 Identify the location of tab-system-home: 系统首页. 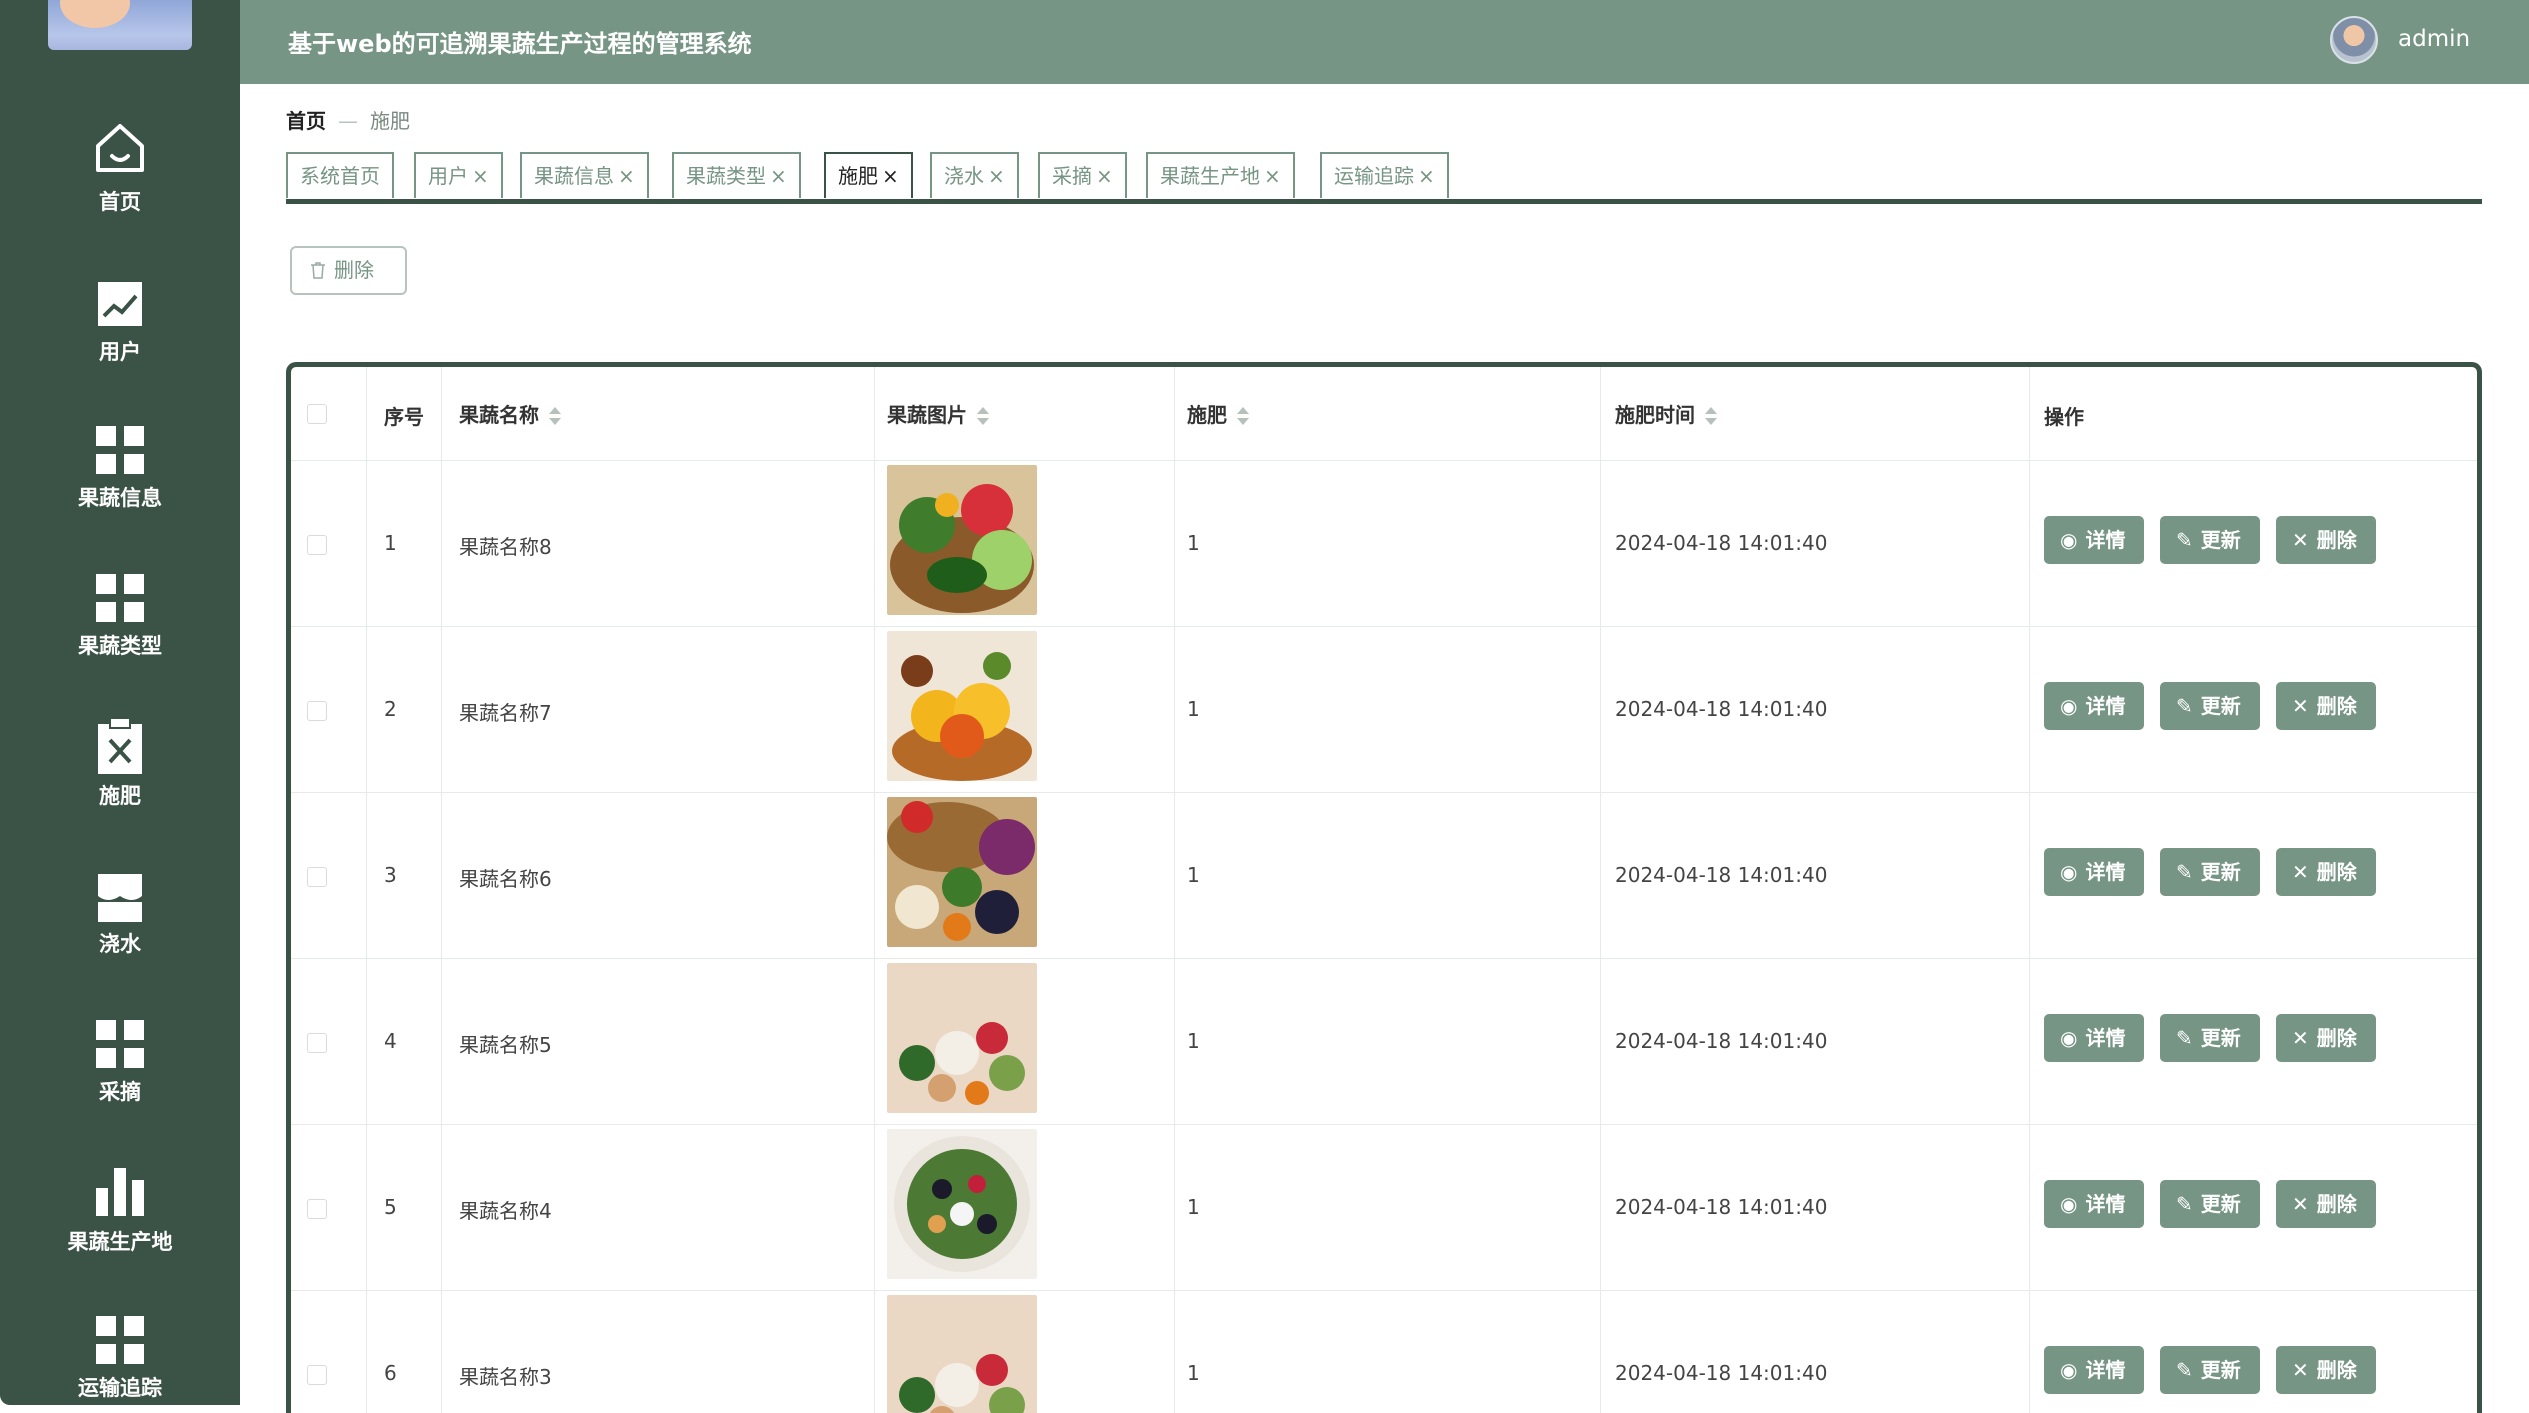
(340, 175).